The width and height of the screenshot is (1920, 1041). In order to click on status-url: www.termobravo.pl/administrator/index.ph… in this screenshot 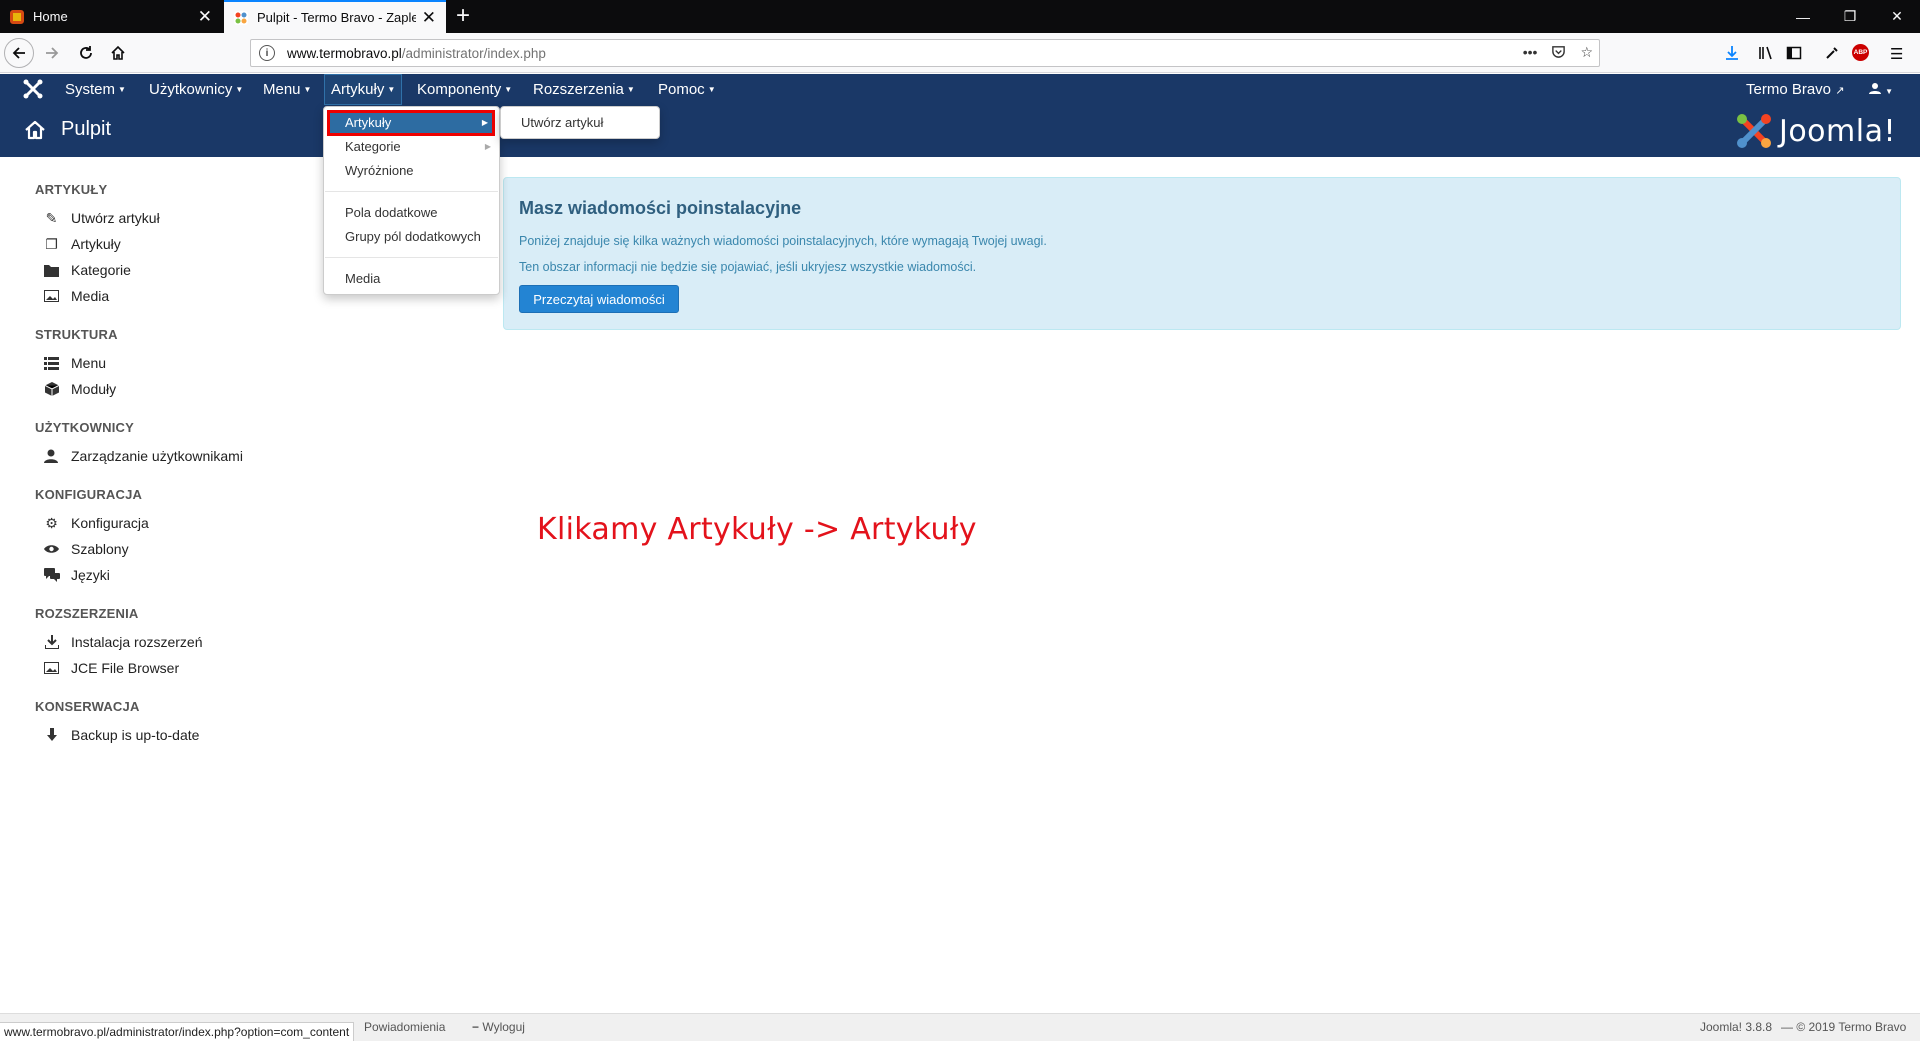, I will do `click(177, 1031)`.